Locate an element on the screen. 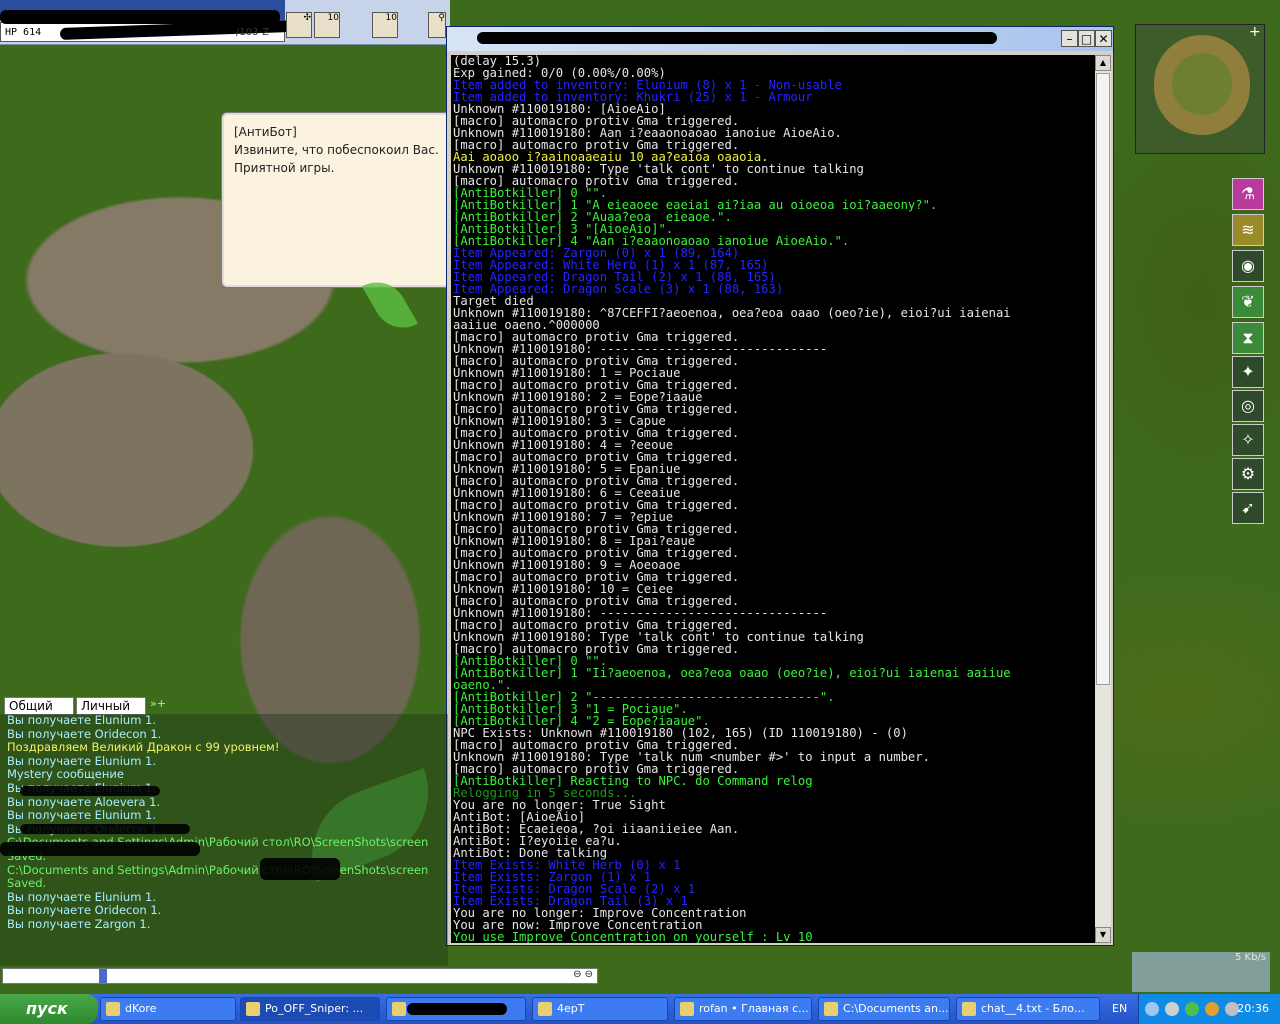 The width and height of the screenshot is (1280, 1024). chat-scroll-icon: ⊖ ⊖ is located at coordinates (583, 974).